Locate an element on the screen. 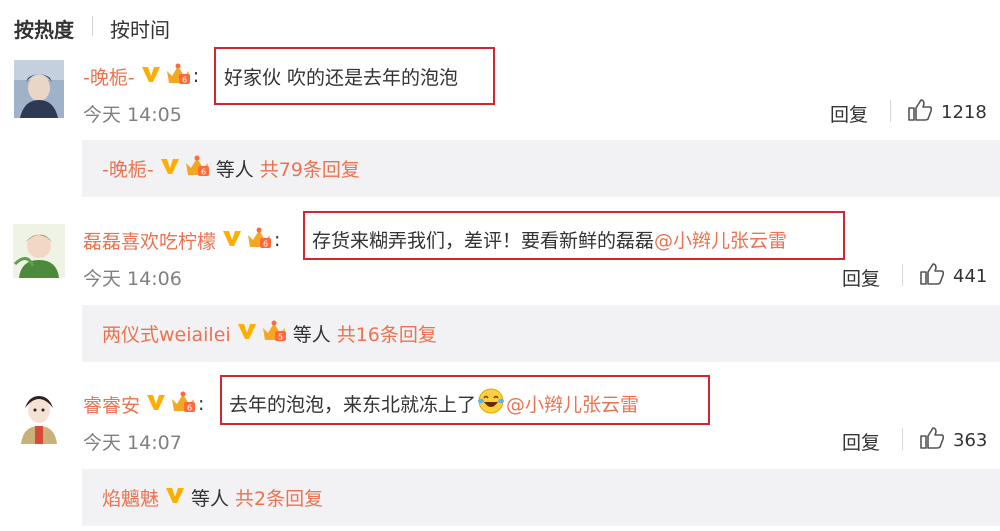 The width and height of the screenshot is (1000, 531). replies-panel: 两仪式weiailei 5 等人 共16条回复 is located at coordinates (541, 333).